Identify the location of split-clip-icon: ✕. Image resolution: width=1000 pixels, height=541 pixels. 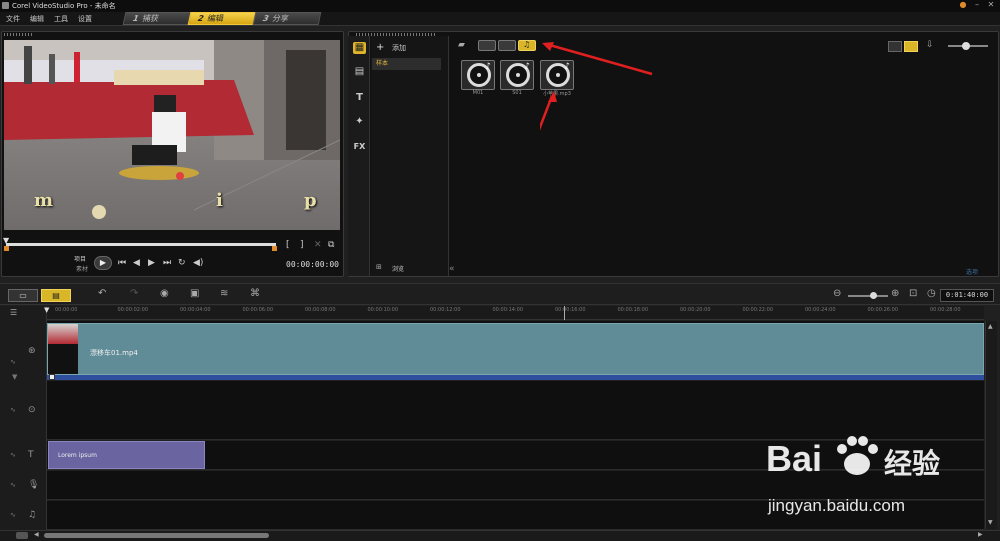
(318, 245).